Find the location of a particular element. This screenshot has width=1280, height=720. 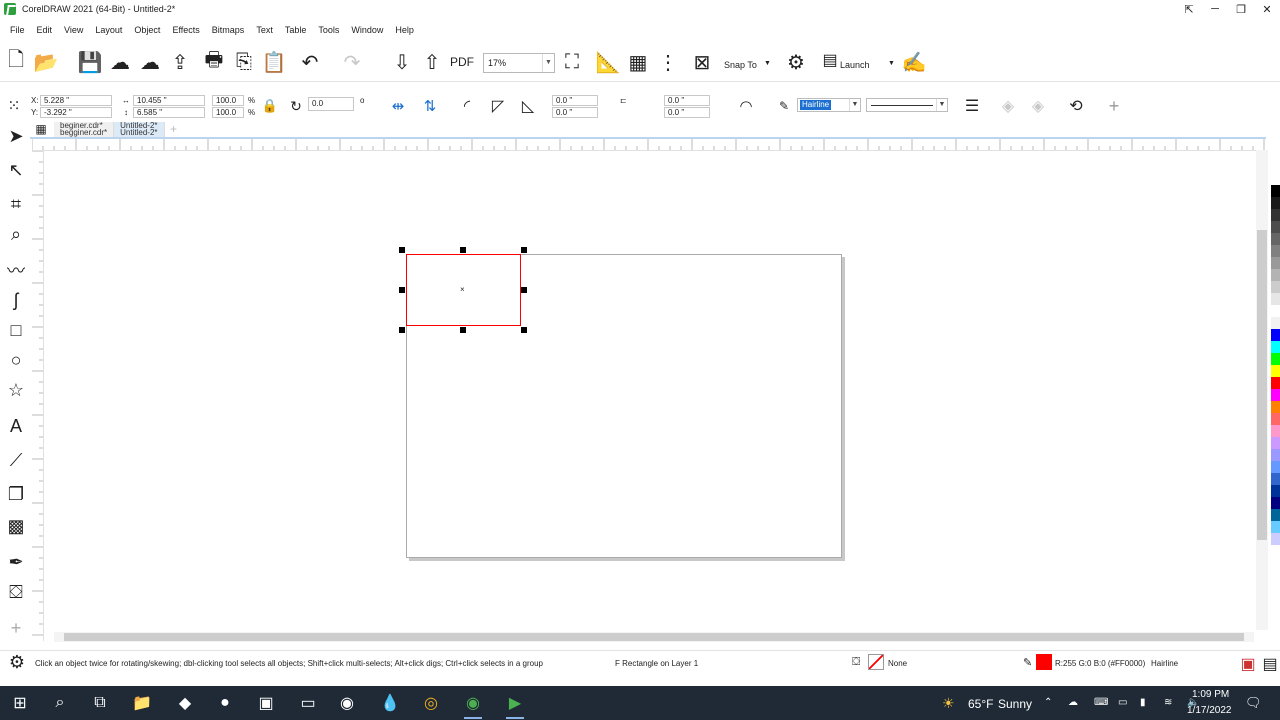

hints-icon: ✍ is located at coordinates (914, 62).